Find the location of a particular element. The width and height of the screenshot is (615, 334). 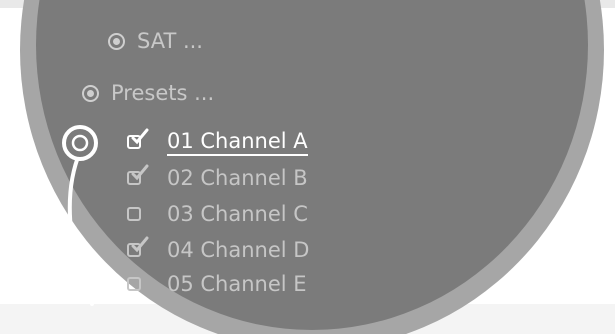

channel-row-d: 04 Channel D is located at coordinates (218, 250).